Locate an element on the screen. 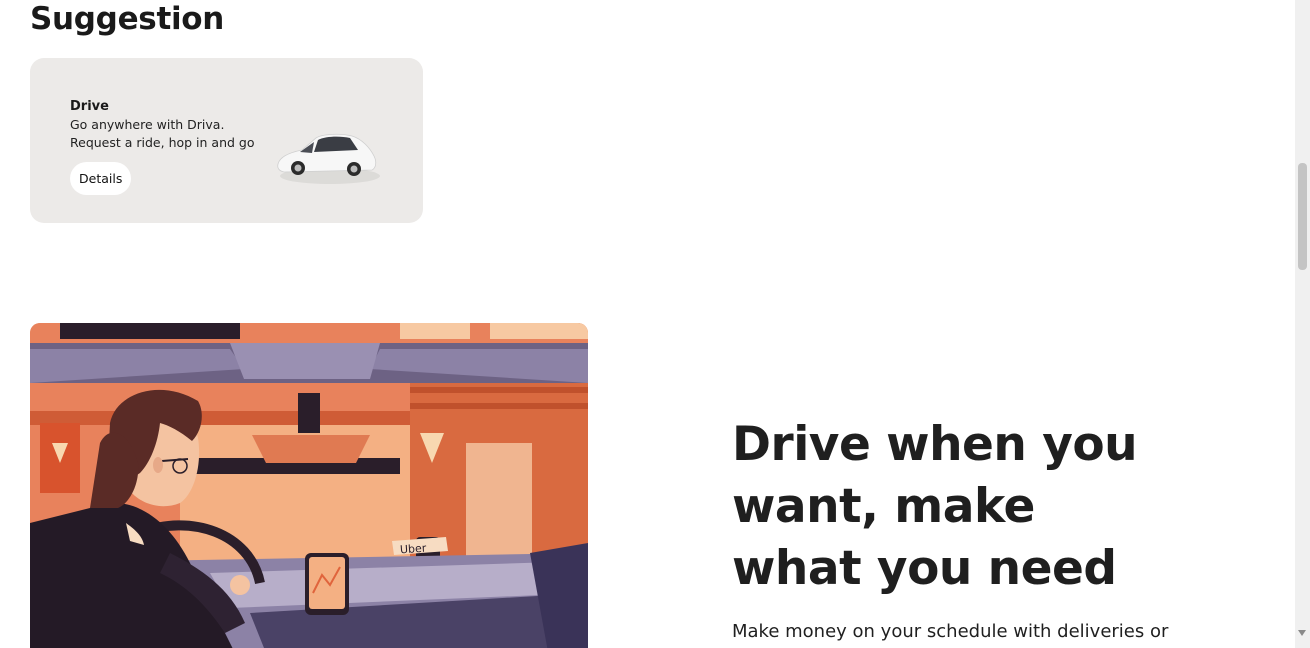 Image resolution: width=1310 pixels, height=648 pixels. scrollbar-thumb is located at coordinates (1302, 216).